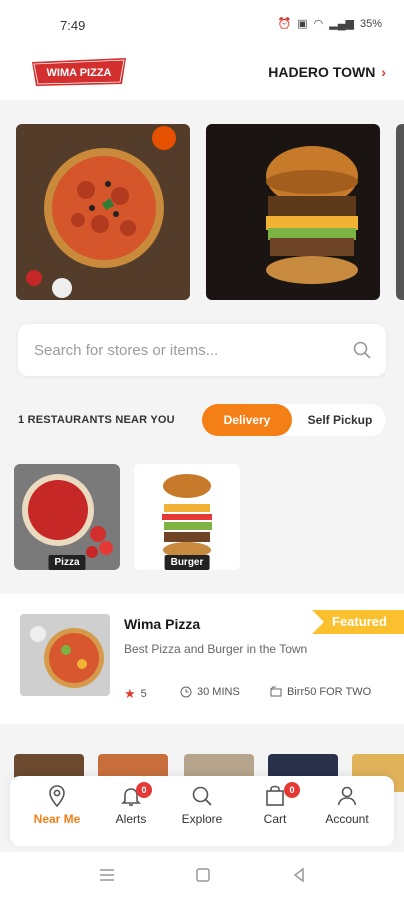 This screenshot has height=900, width=404. I want to click on home-icon, so click(203, 875).